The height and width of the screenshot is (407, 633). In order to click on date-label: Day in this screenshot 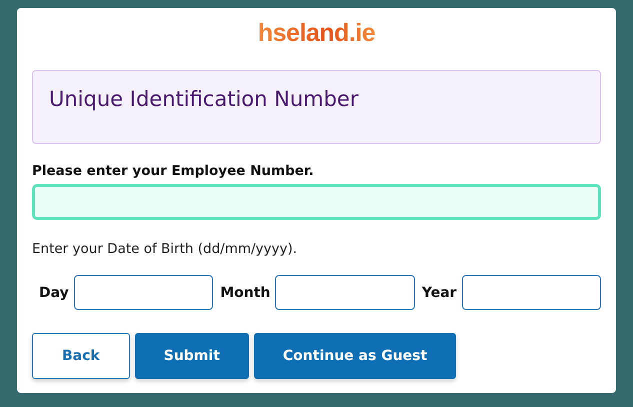, I will do `click(54, 292)`.